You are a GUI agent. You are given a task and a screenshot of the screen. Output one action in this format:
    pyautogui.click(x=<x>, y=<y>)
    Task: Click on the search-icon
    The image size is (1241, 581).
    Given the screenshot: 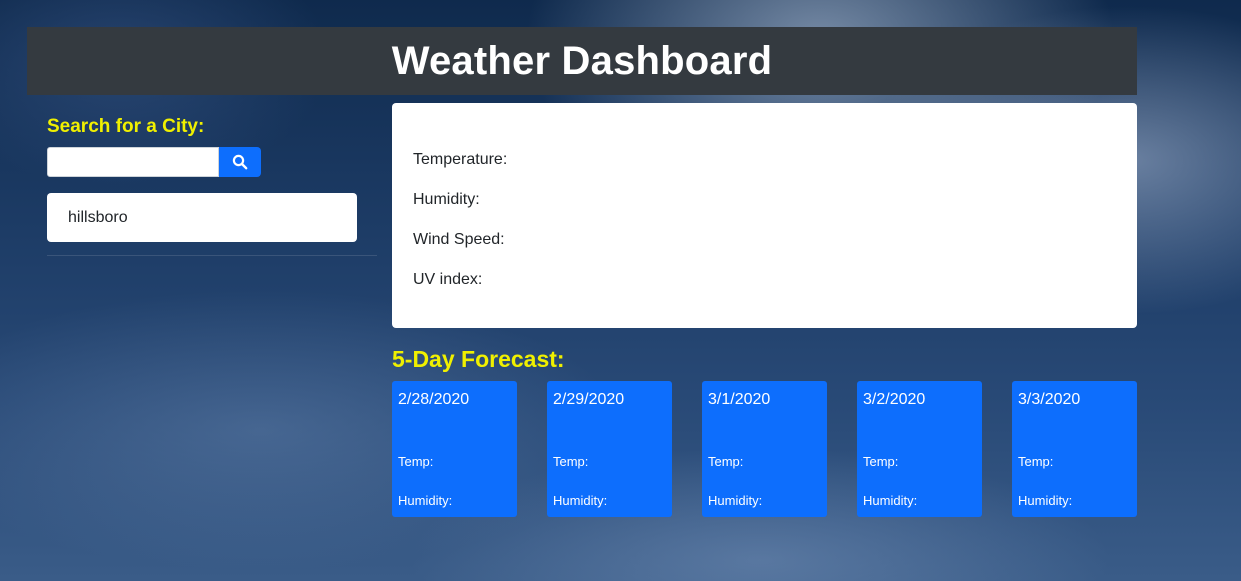 What is the action you would take?
    pyautogui.click(x=240, y=162)
    